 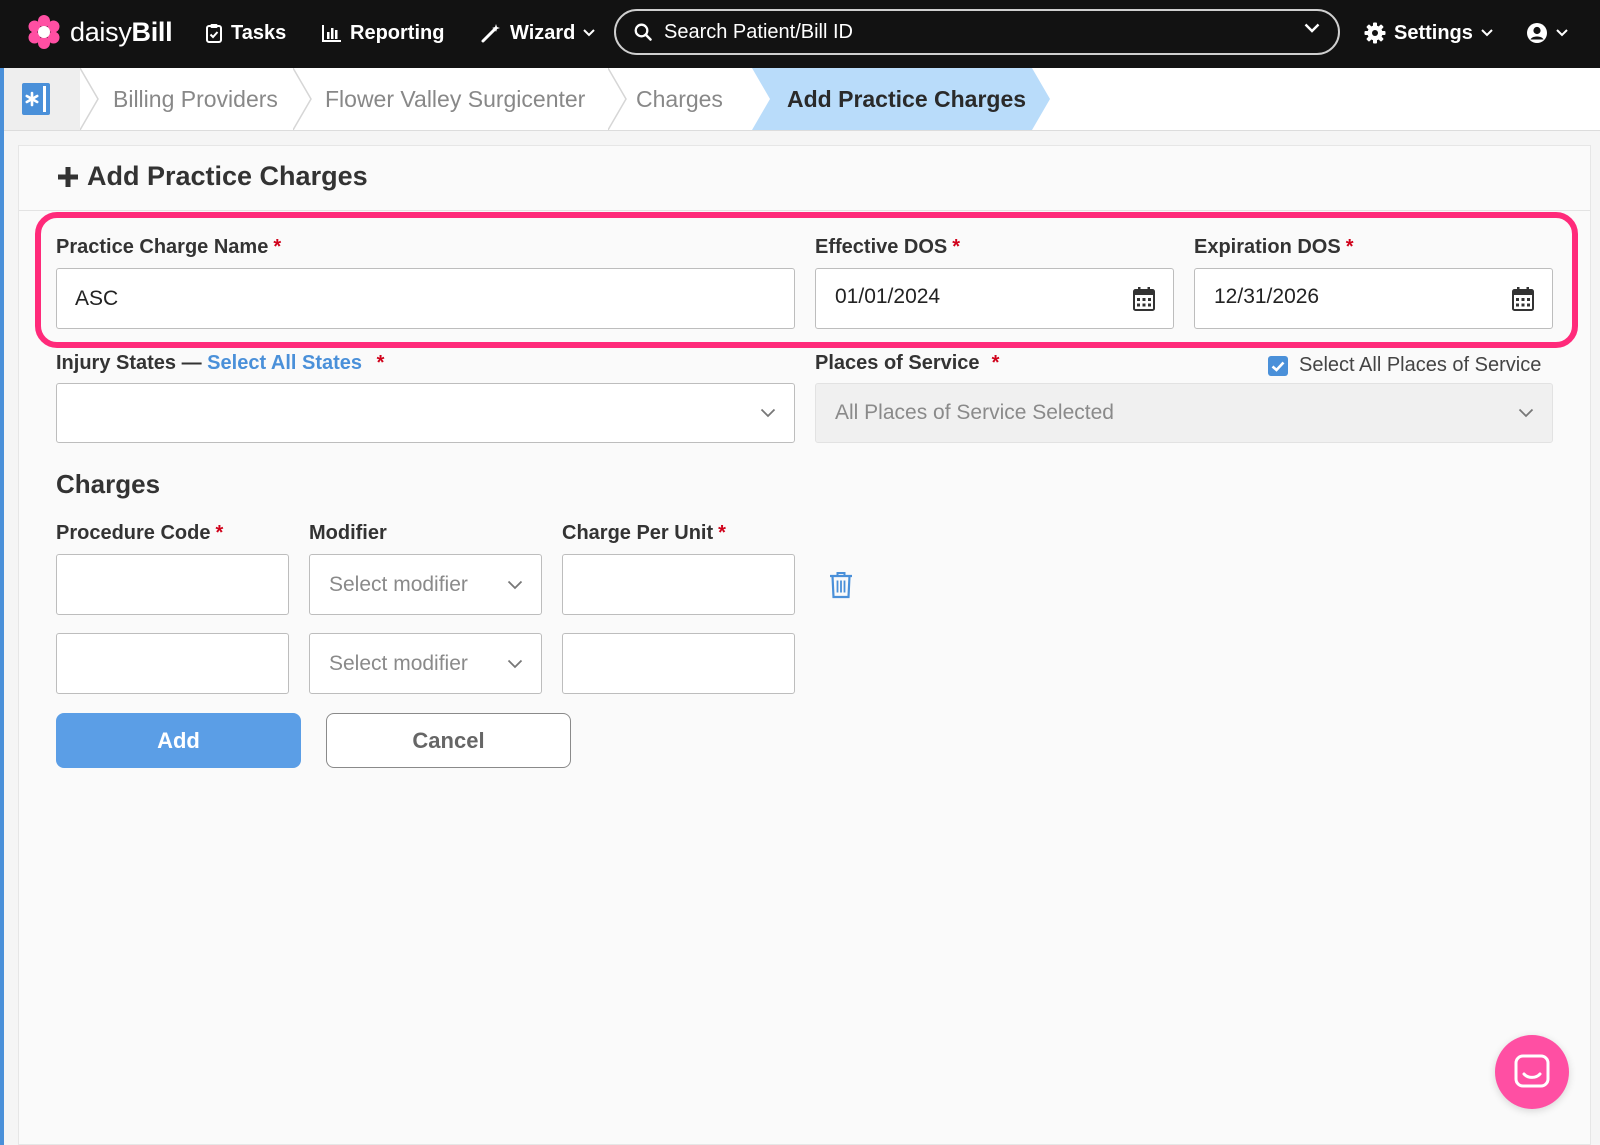 What do you see at coordinates (907, 363) in the screenshot?
I see `places-of-service-label: Places of Service *` at bounding box center [907, 363].